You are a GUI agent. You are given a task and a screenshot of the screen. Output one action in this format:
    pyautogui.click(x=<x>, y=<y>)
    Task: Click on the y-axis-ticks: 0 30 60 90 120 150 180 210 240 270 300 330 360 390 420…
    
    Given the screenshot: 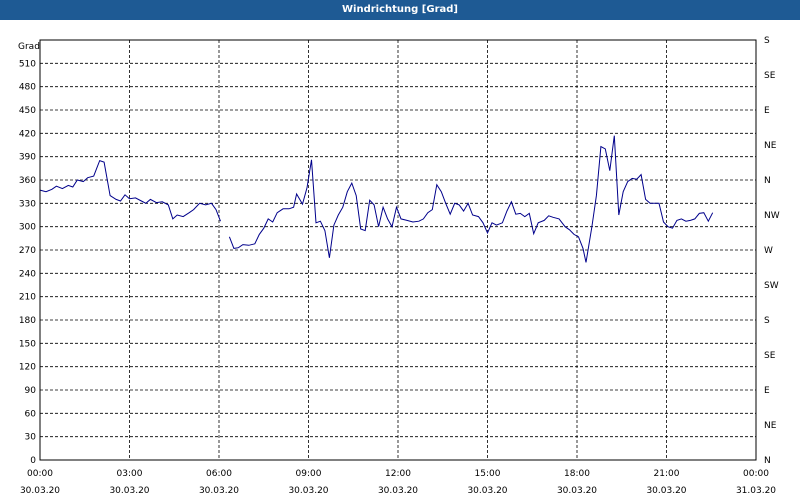 What is the action you would take?
    pyautogui.click(x=27, y=262)
    